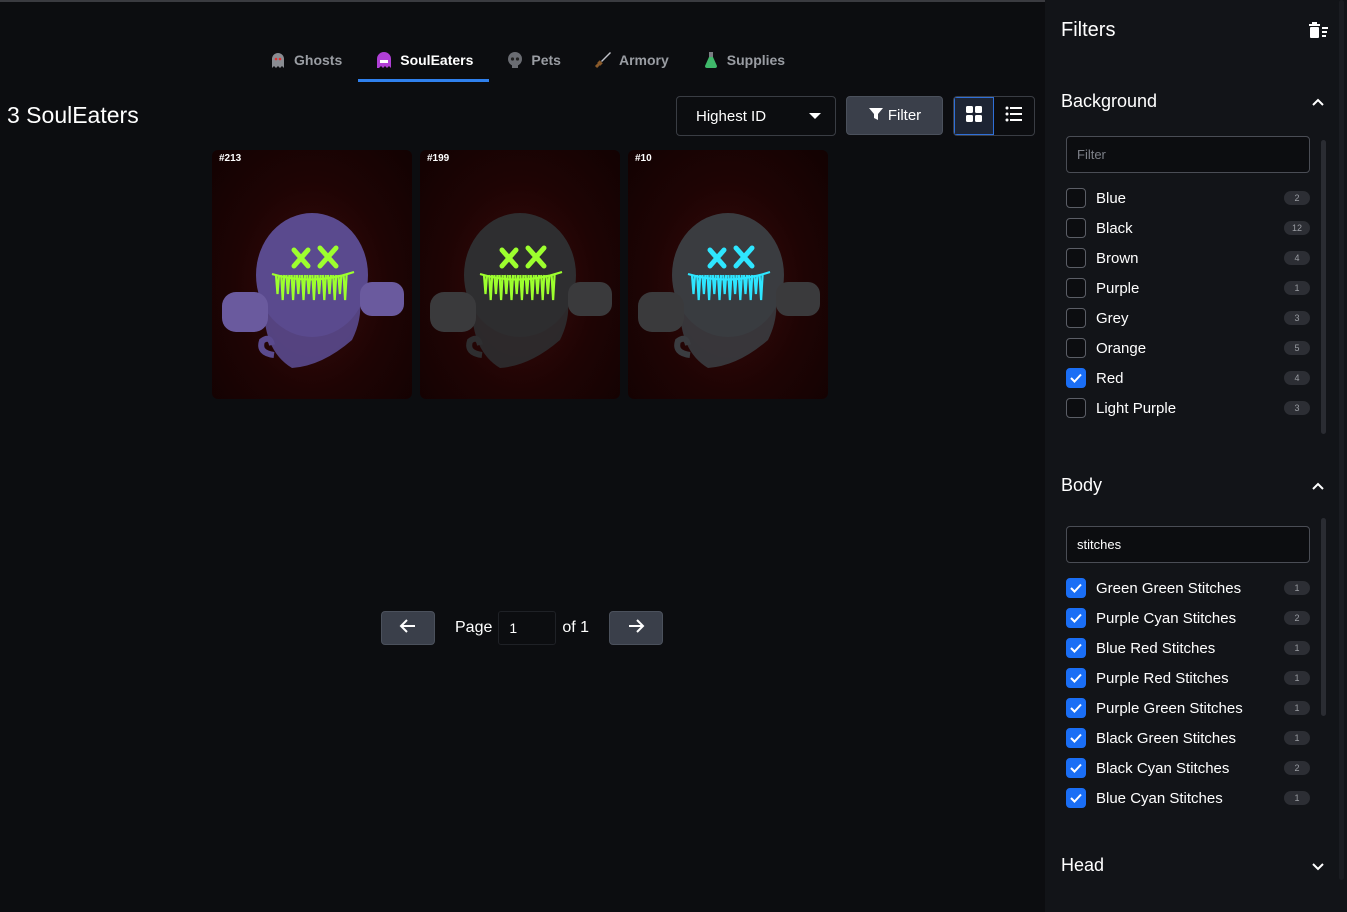 The image size is (1347, 912). I want to click on nft-id: #213, so click(230, 158).